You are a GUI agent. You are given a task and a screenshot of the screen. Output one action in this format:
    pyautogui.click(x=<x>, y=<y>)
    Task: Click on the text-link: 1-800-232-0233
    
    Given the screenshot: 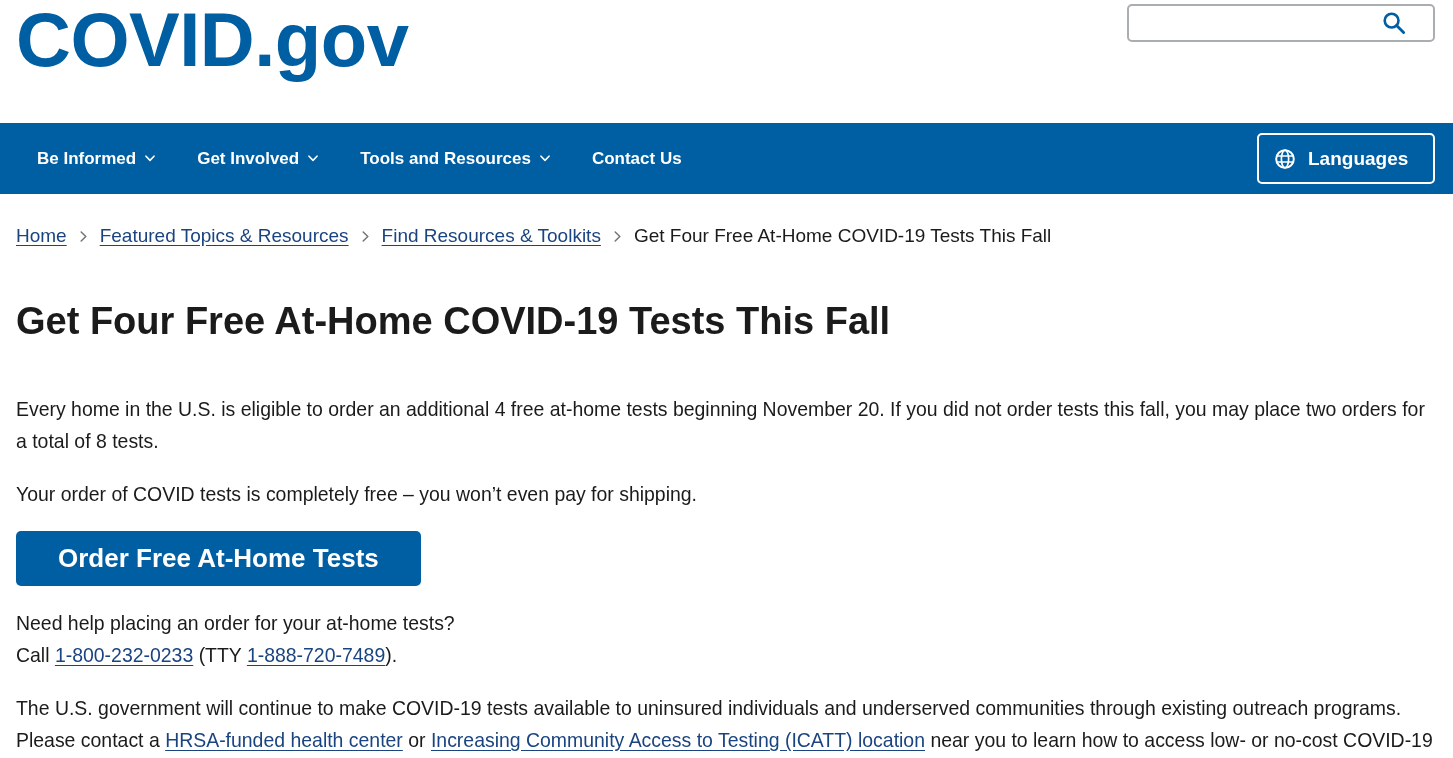 What is the action you would take?
    pyautogui.click(x=124, y=655)
    